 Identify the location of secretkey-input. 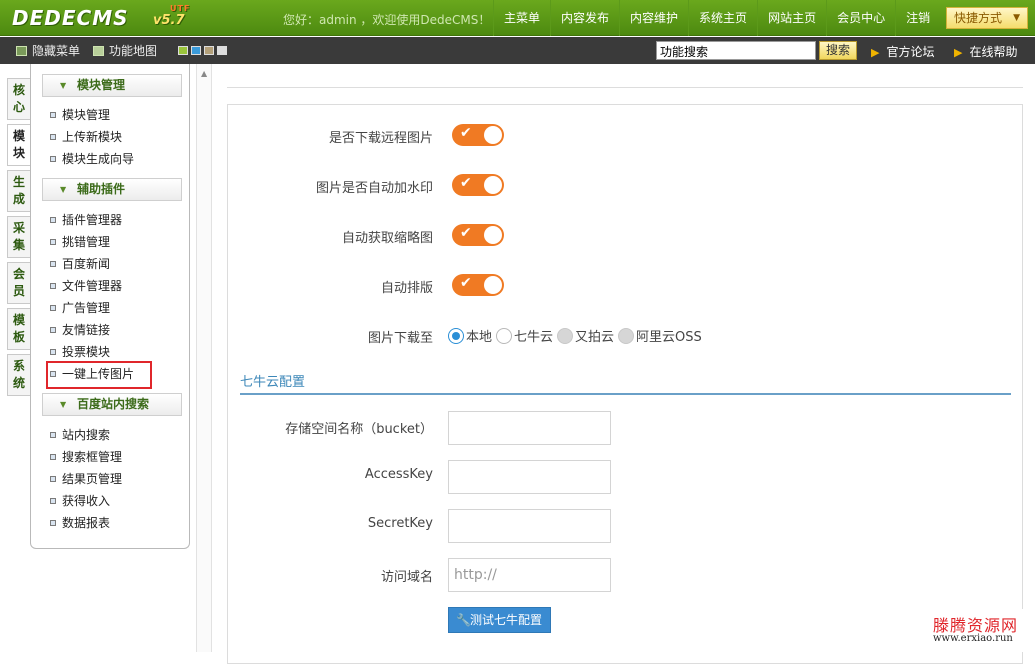
(529, 526).